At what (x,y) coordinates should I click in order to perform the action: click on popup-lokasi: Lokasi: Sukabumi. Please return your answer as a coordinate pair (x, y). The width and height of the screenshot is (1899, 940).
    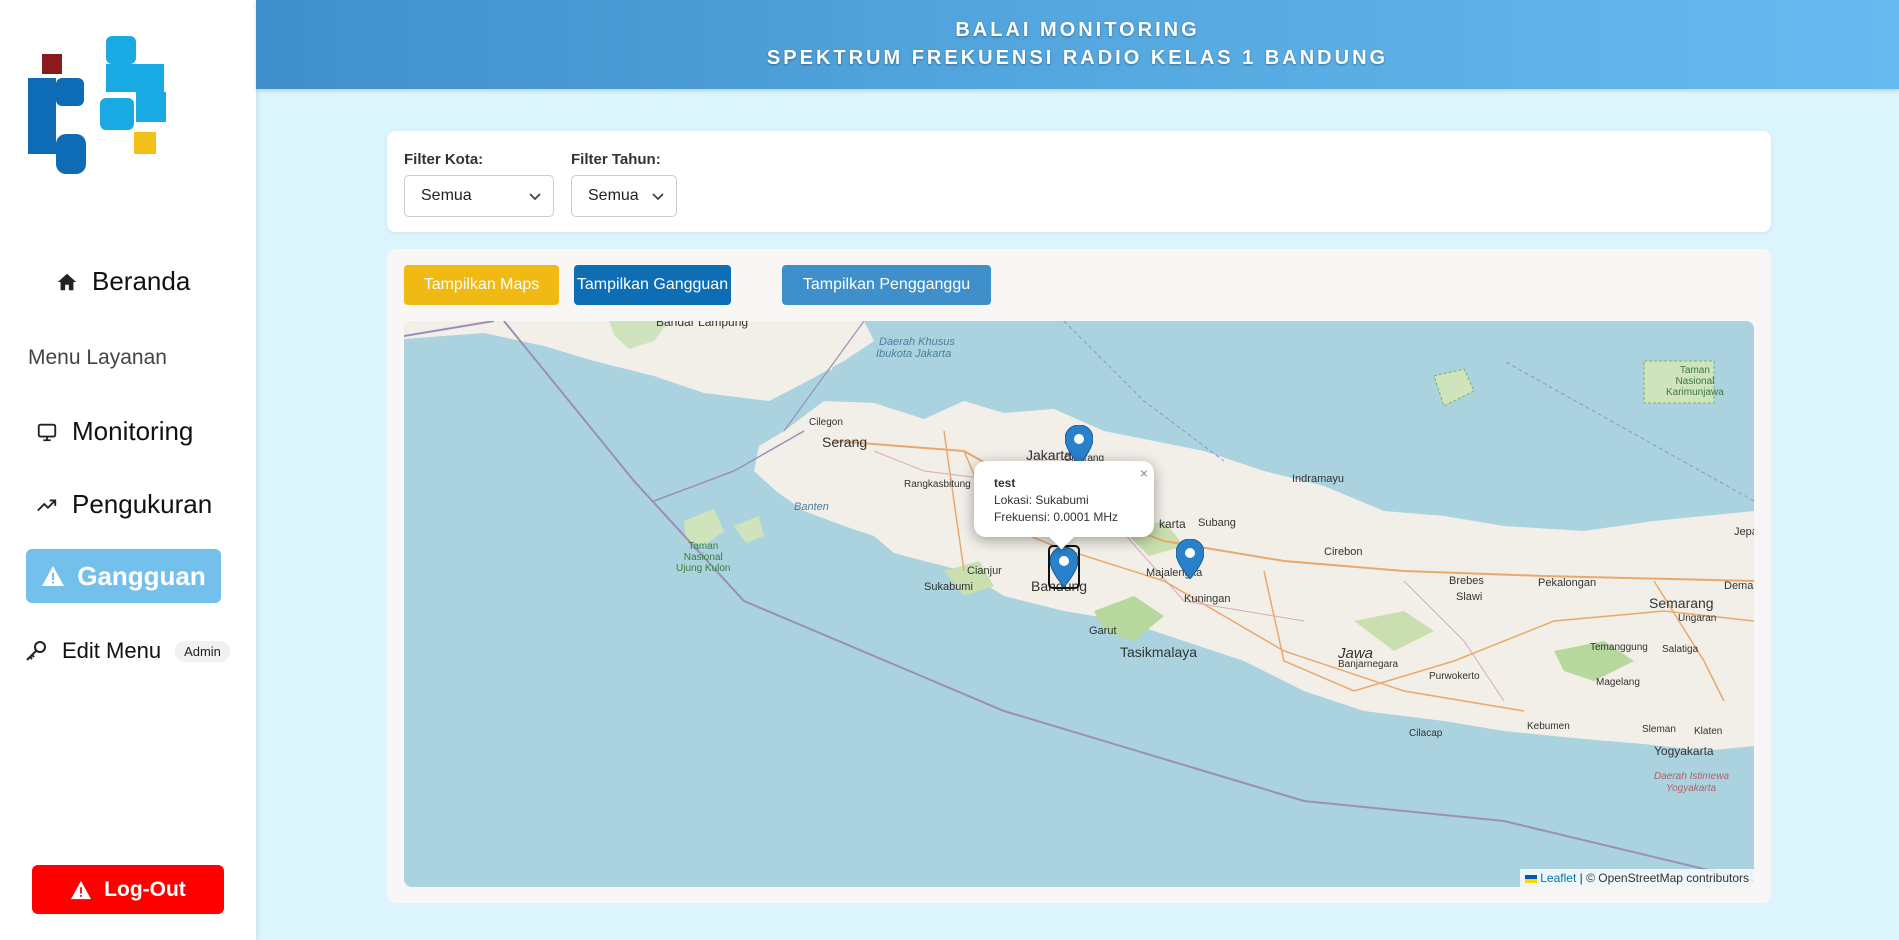
    Looking at the image, I should click on (1041, 500).